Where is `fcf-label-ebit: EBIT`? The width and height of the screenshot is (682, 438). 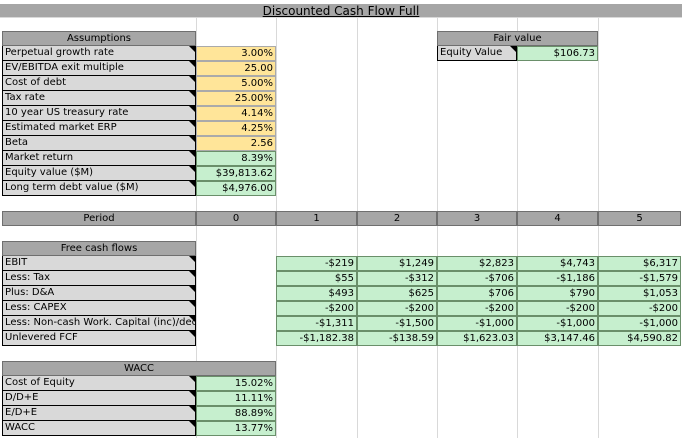
fcf-label-ebit: EBIT is located at coordinates (99, 263).